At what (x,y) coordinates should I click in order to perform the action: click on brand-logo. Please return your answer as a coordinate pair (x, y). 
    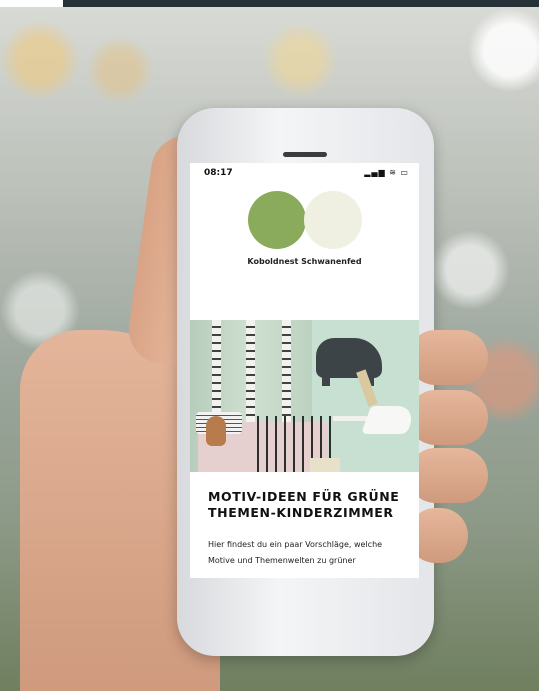
    Looking at the image, I should click on (305, 220).